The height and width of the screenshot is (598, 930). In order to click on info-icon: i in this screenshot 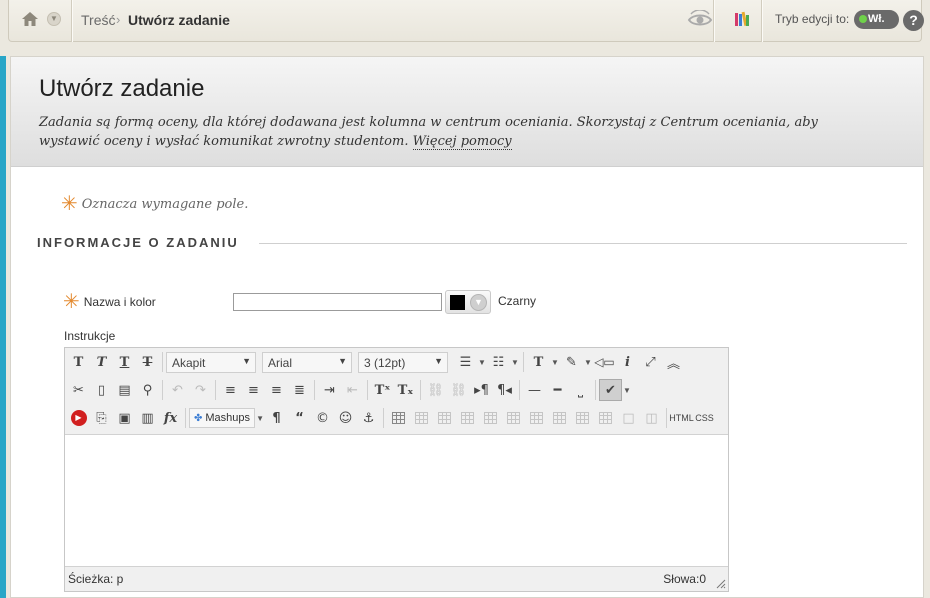, I will do `click(627, 362)`.